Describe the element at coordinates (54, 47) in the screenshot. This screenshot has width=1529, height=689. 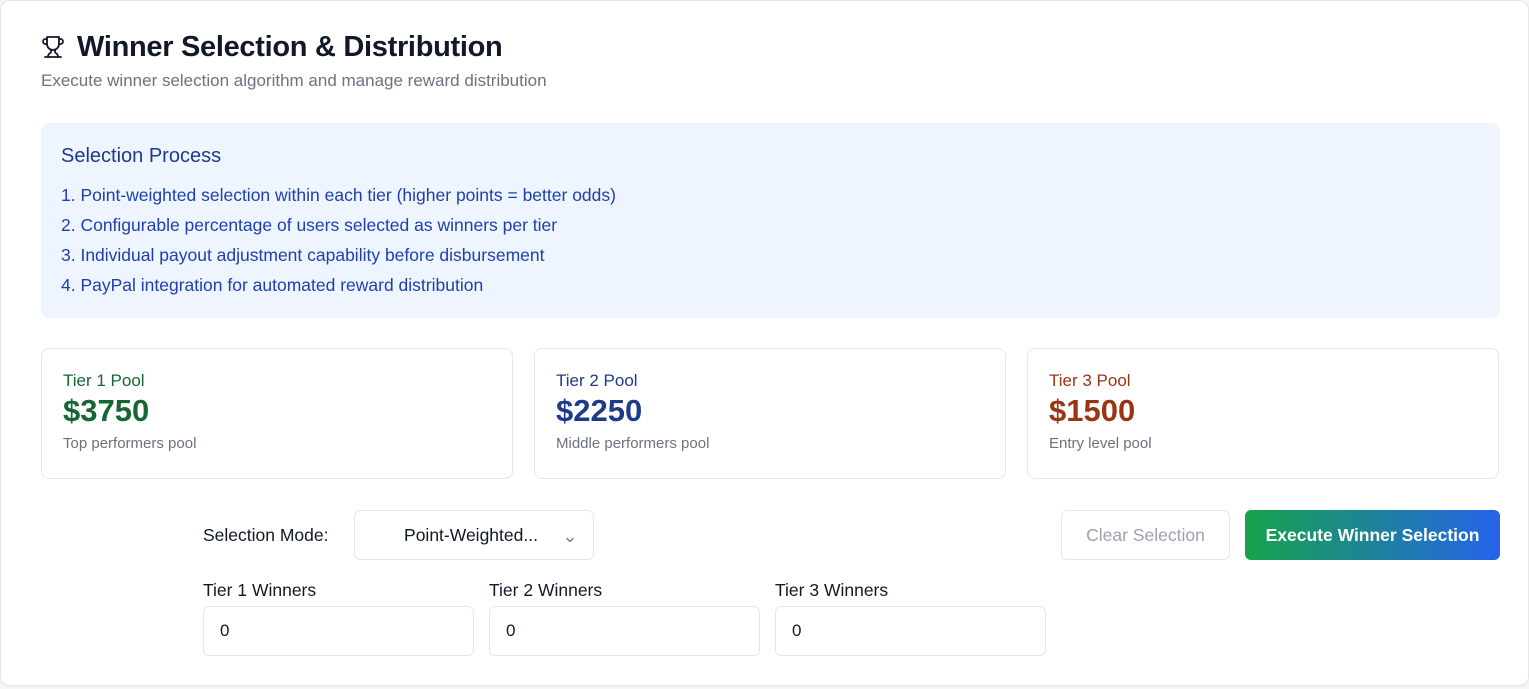
I see `trophy-icon` at that location.